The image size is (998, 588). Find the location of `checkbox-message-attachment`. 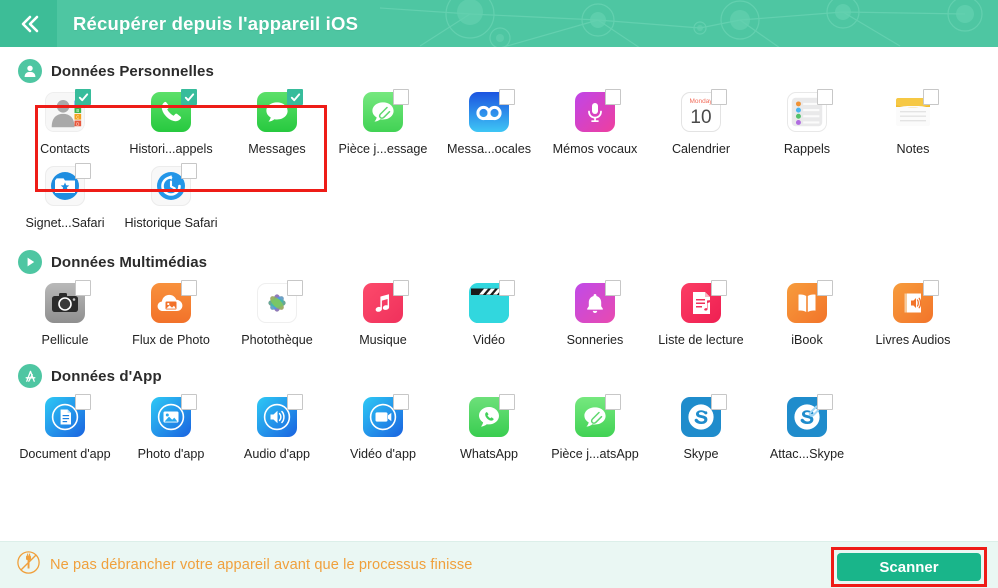

checkbox-message-attachment is located at coordinates (401, 97).